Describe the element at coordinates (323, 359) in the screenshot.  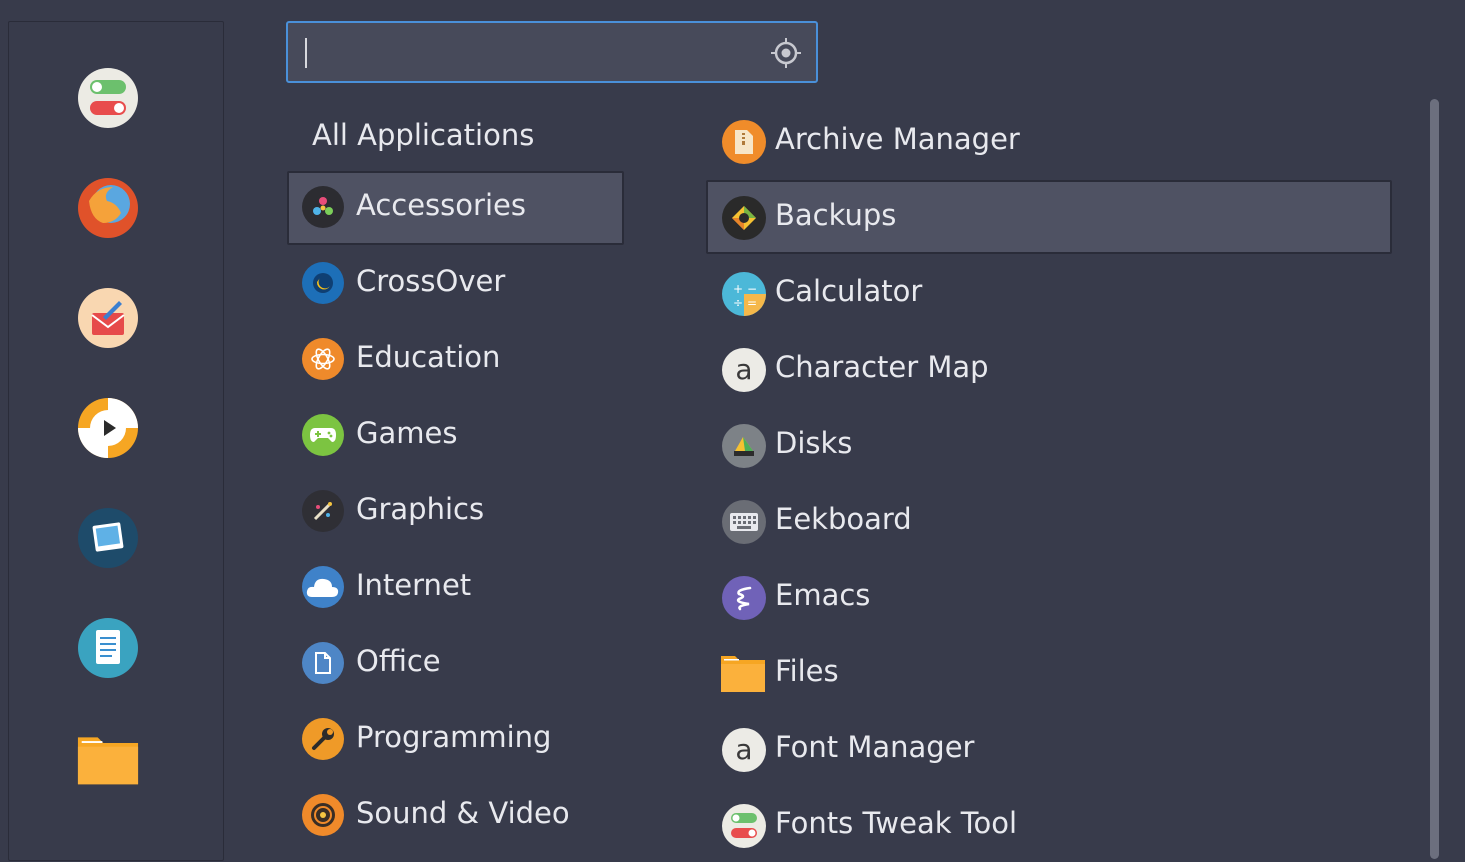
I see `education-icon` at that location.